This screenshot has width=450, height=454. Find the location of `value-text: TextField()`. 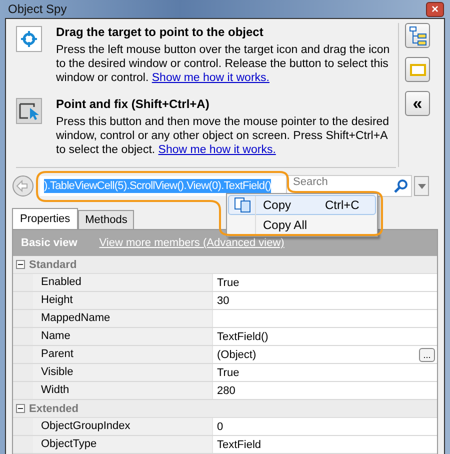

value-text: TextField() is located at coordinates (242, 336).